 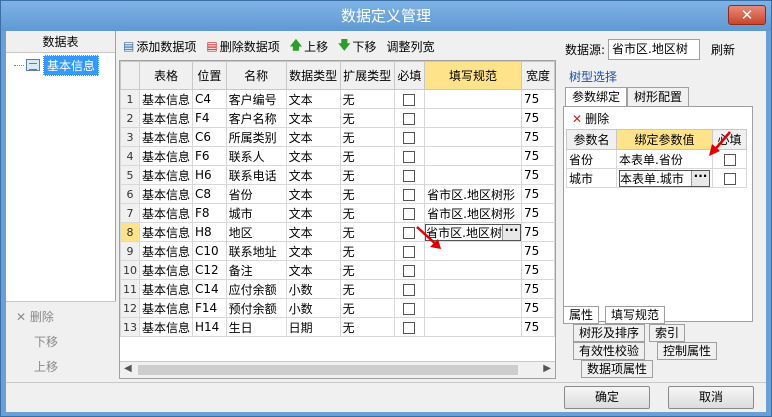 What do you see at coordinates (57, 65) in the screenshot?
I see `tree-item-basic-info: 基本信息` at bounding box center [57, 65].